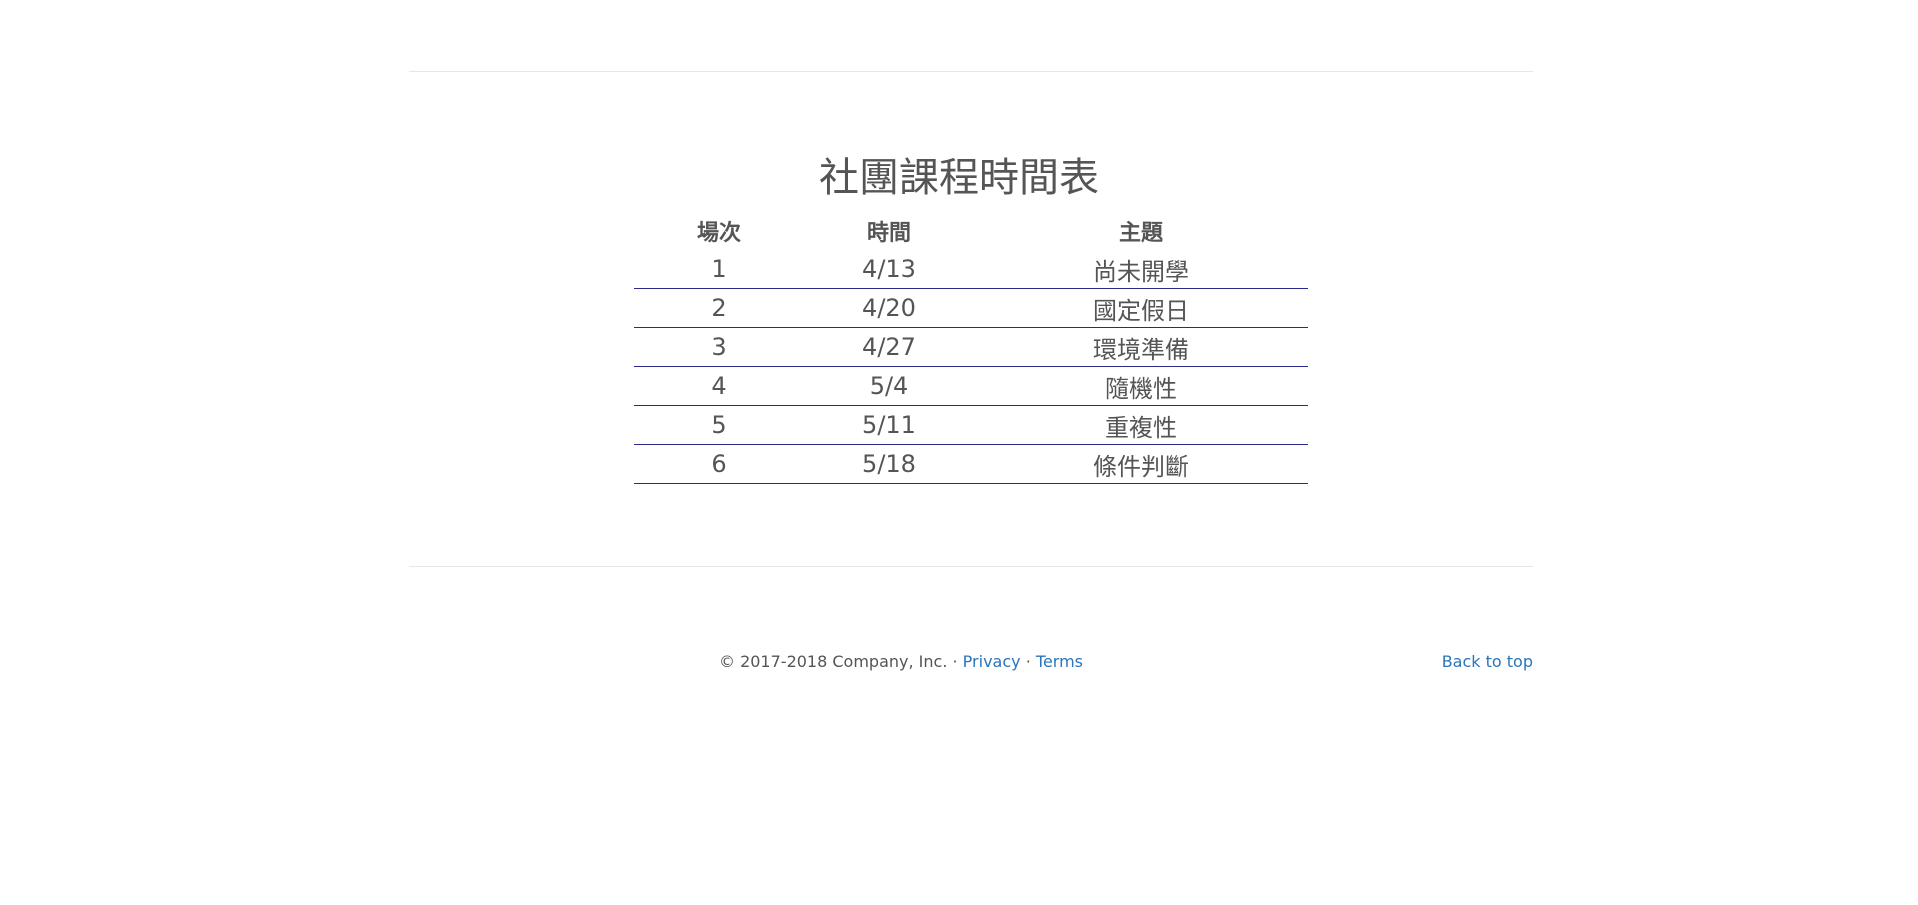  What do you see at coordinates (719, 347) in the screenshot?
I see `cell-session: 3` at bounding box center [719, 347].